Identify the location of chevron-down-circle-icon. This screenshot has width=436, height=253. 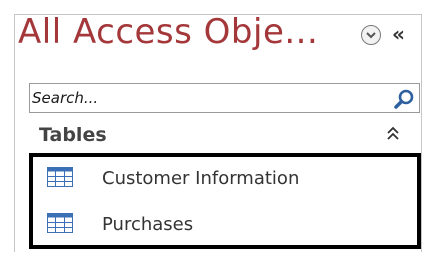
(371, 35).